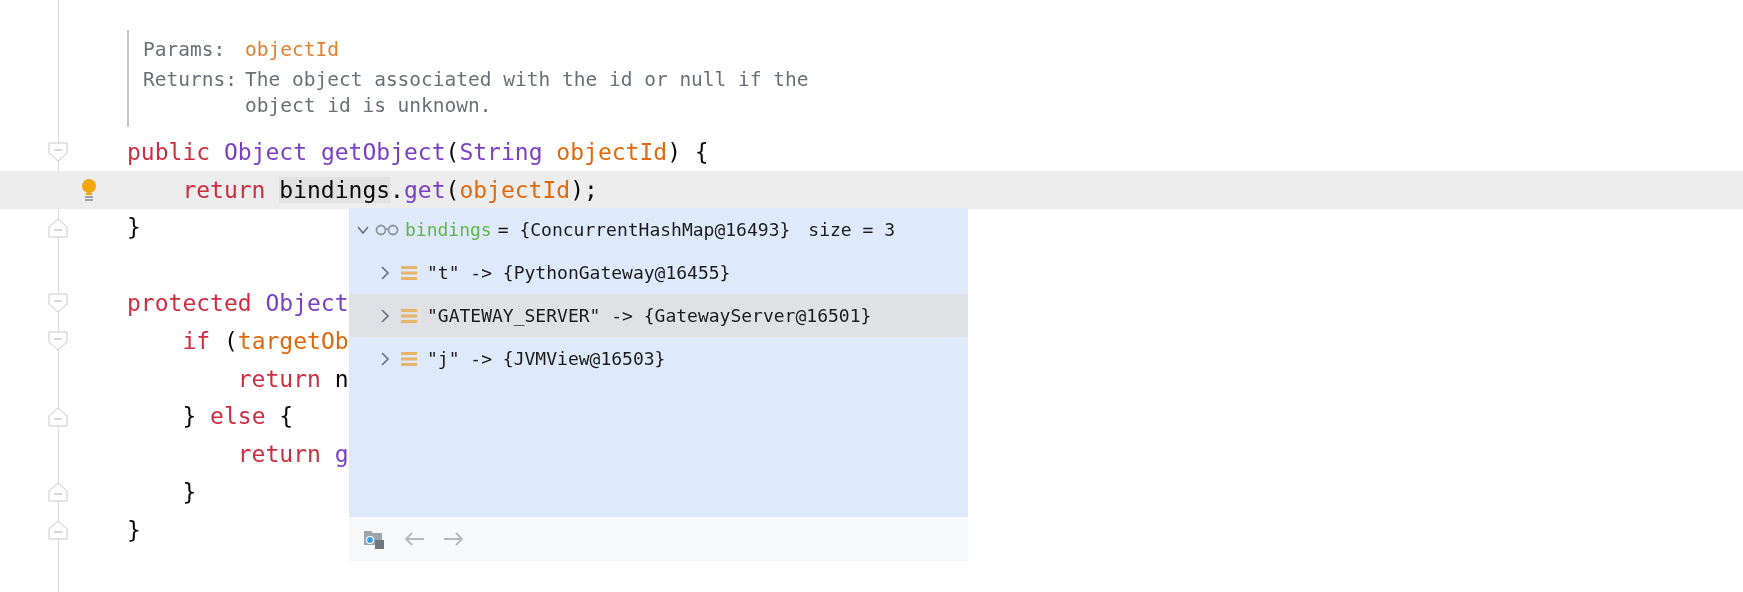 This screenshot has width=1743, height=592. I want to click on code-text: if (targetOb, so click(265, 340).